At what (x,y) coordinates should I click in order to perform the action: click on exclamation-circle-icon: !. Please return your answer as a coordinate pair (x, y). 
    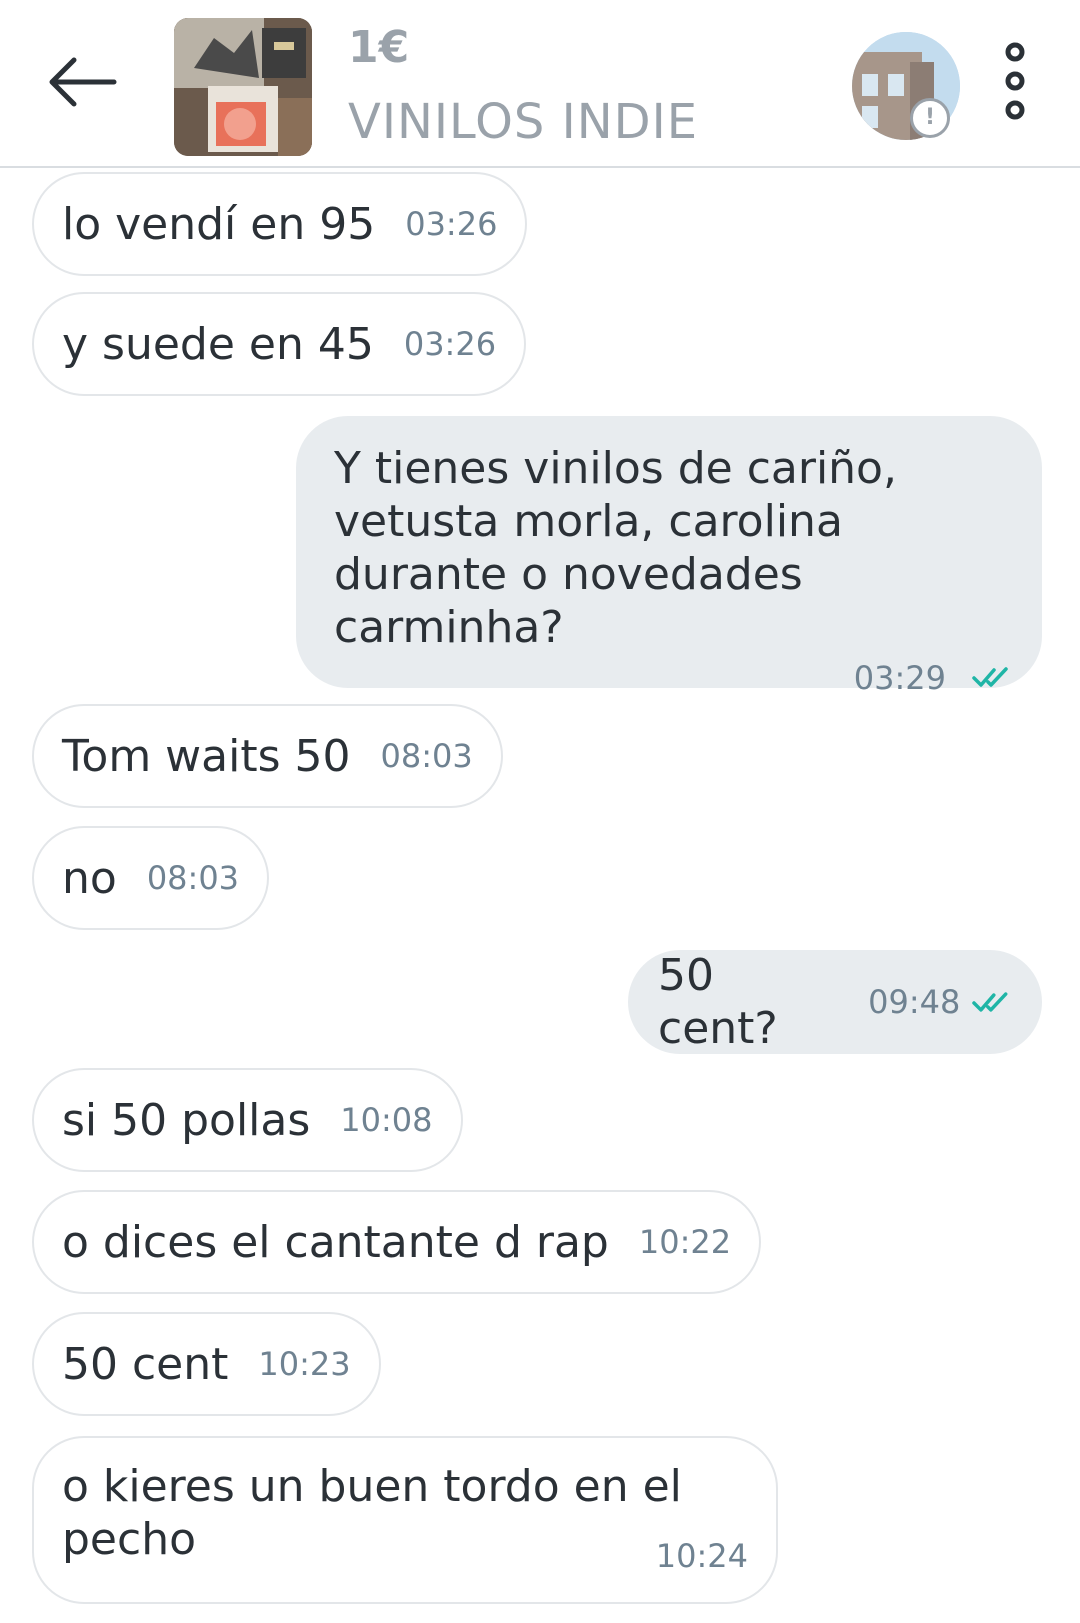
    Looking at the image, I should click on (930, 118).